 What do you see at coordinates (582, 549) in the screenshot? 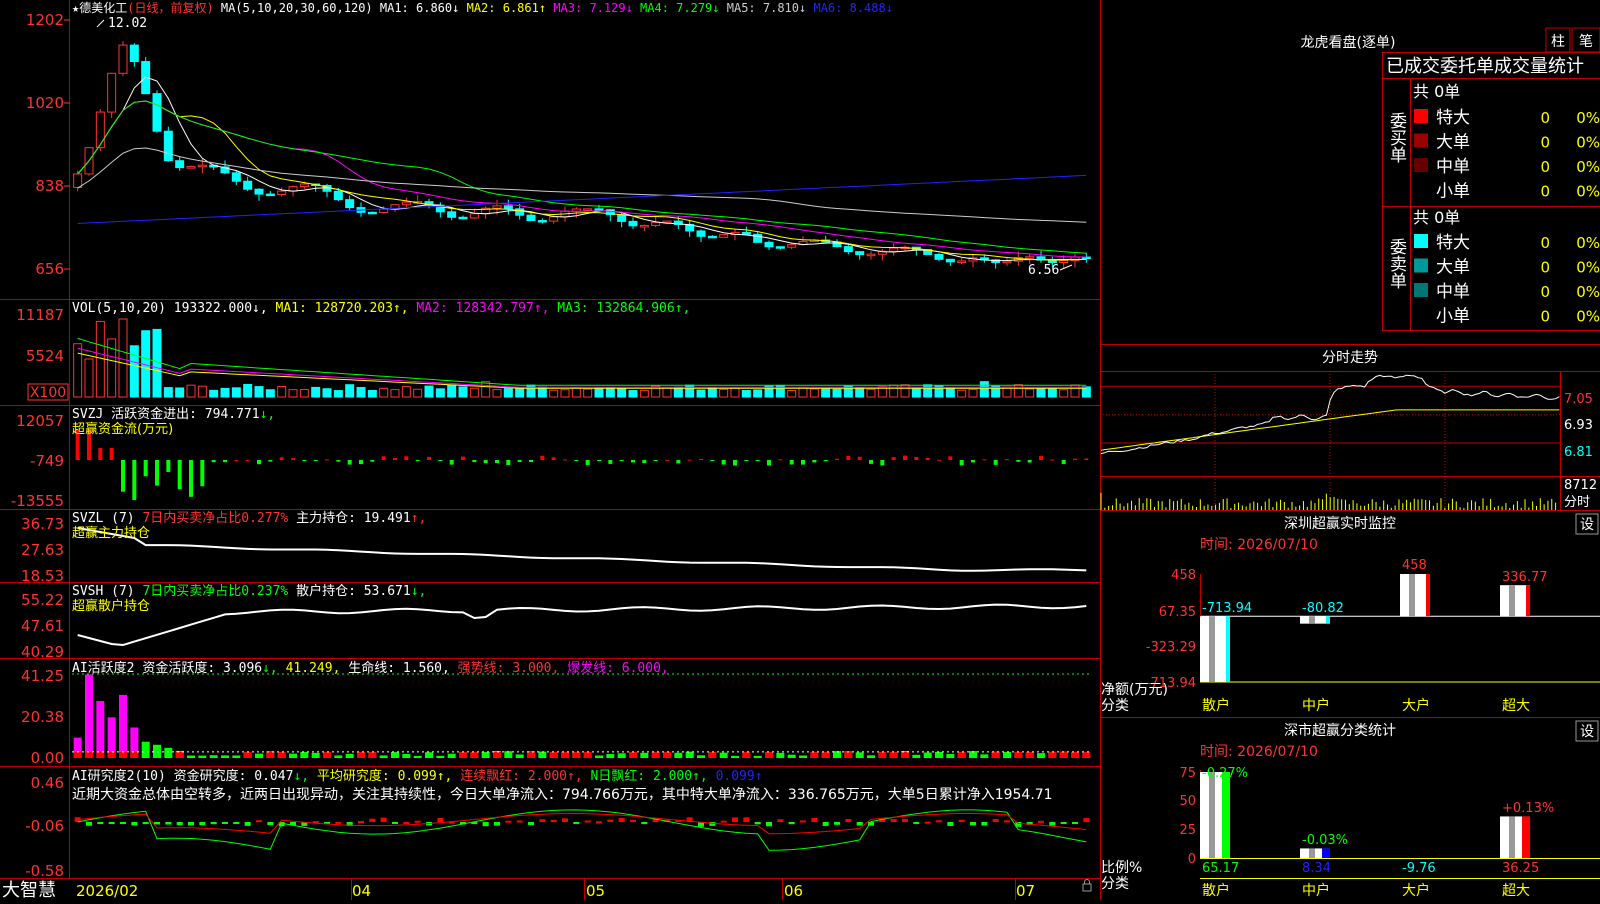
I see `svzl-line` at bounding box center [582, 549].